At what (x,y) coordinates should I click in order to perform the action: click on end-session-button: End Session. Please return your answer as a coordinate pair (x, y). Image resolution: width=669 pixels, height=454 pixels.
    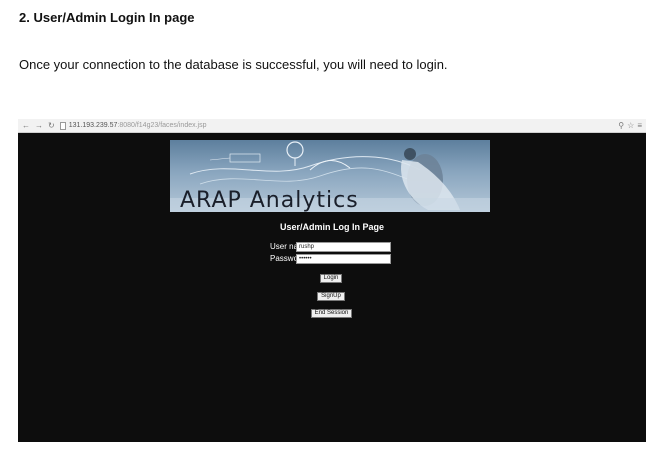
    Looking at the image, I should click on (331, 313).